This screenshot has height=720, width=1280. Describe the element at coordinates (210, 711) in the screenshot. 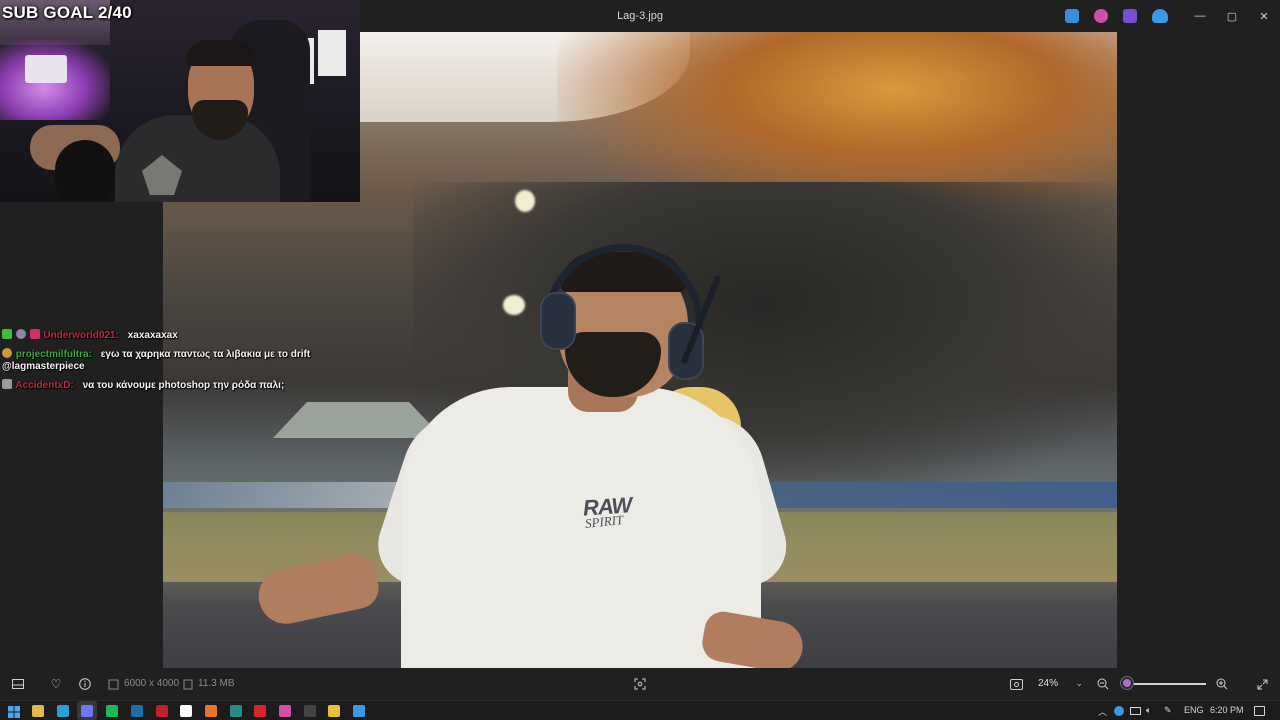

I see `taskbar-app-orange-icon` at that location.